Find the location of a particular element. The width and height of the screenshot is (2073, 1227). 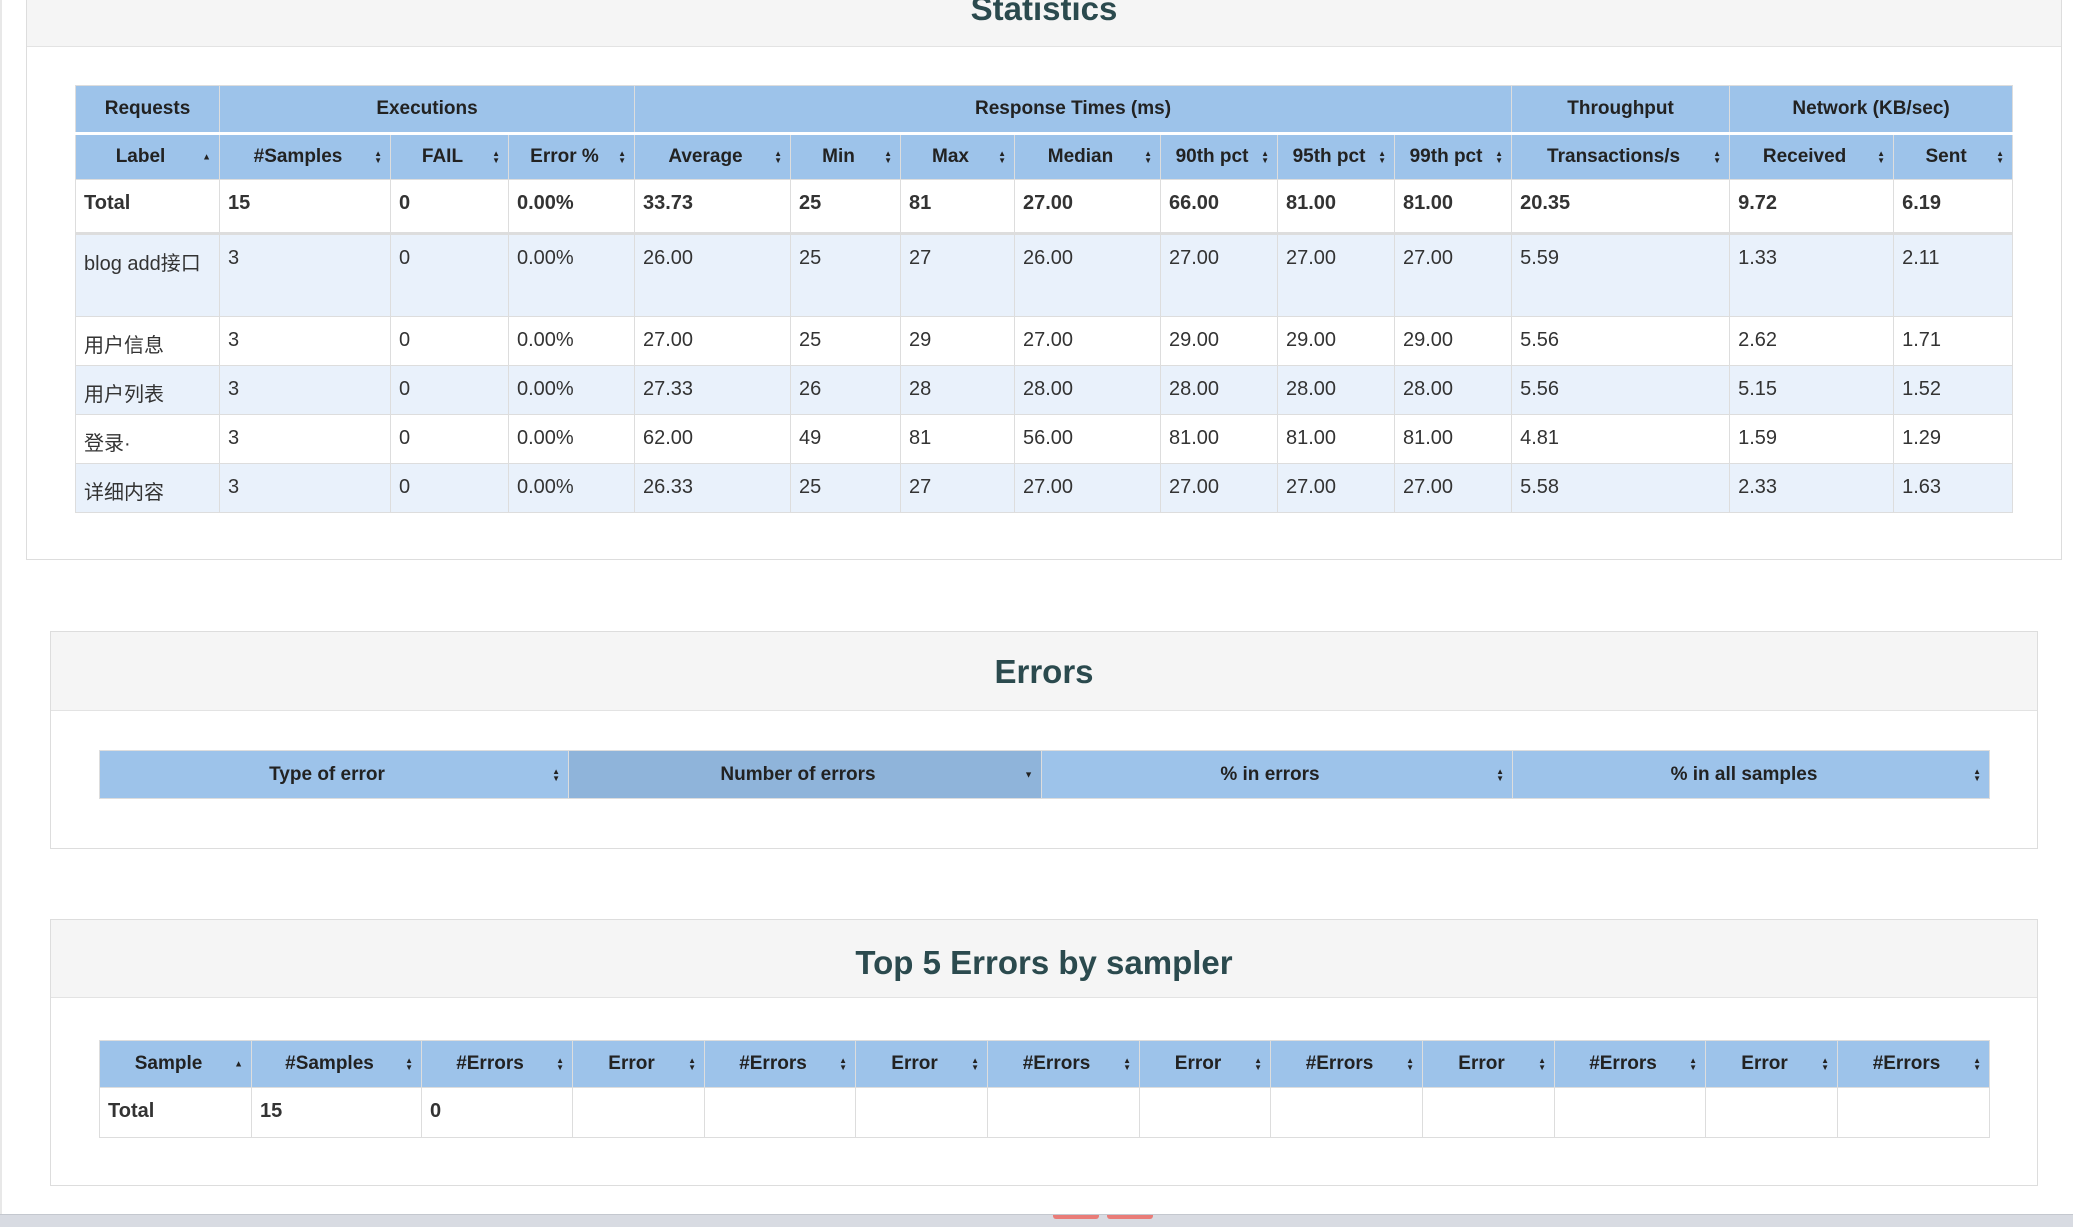

errors-header-pct-in-all-samples-3: % in all samples ▲ ▼ is located at coordinates (1751, 774).